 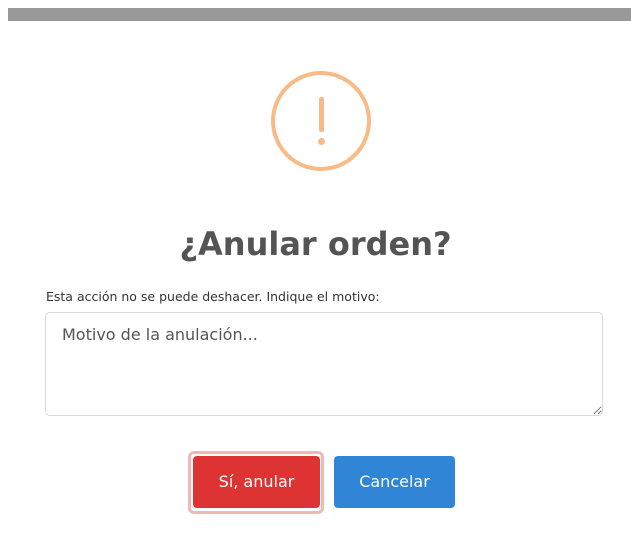 What do you see at coordinates (256, 482) in the screenshot?
I see `confirm-button: Sí, anular` at bounding box center [256, 482].